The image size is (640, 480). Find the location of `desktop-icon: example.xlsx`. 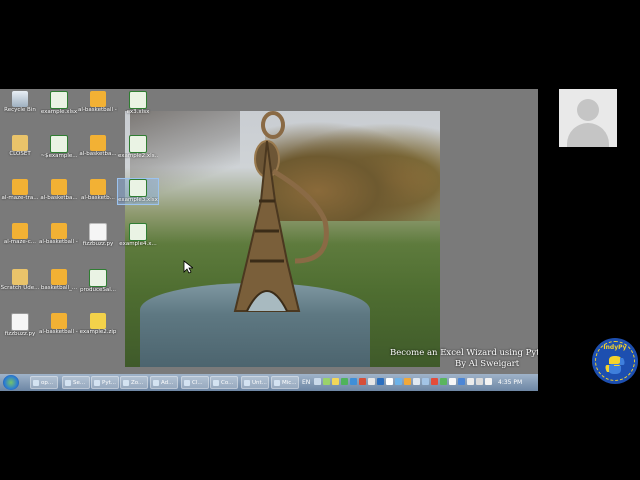

desktop-icon: example.xlsx is located at coordinates (59, 103).